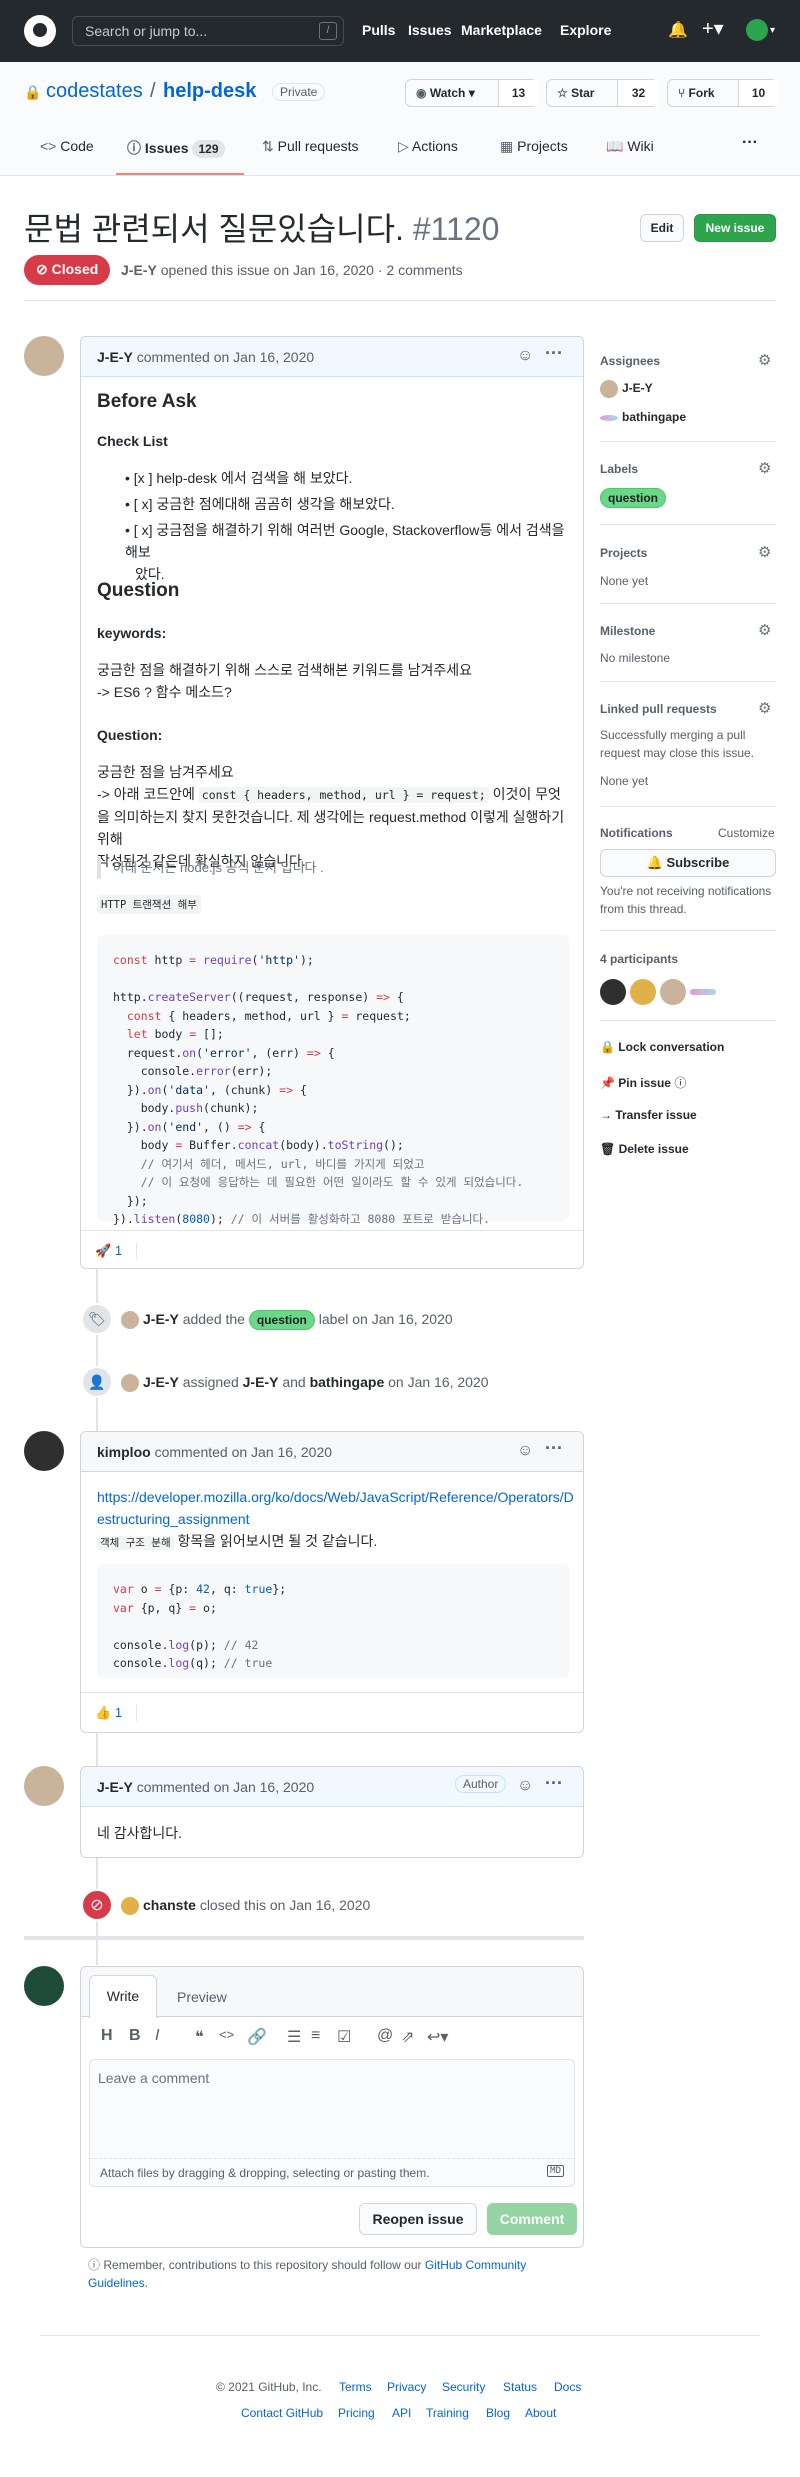 This screenshot has height=2477, width=800. Describe the element at coordinates (268, 146) in the screenshot. I see `pull-request-icon: ⇅` at that location.